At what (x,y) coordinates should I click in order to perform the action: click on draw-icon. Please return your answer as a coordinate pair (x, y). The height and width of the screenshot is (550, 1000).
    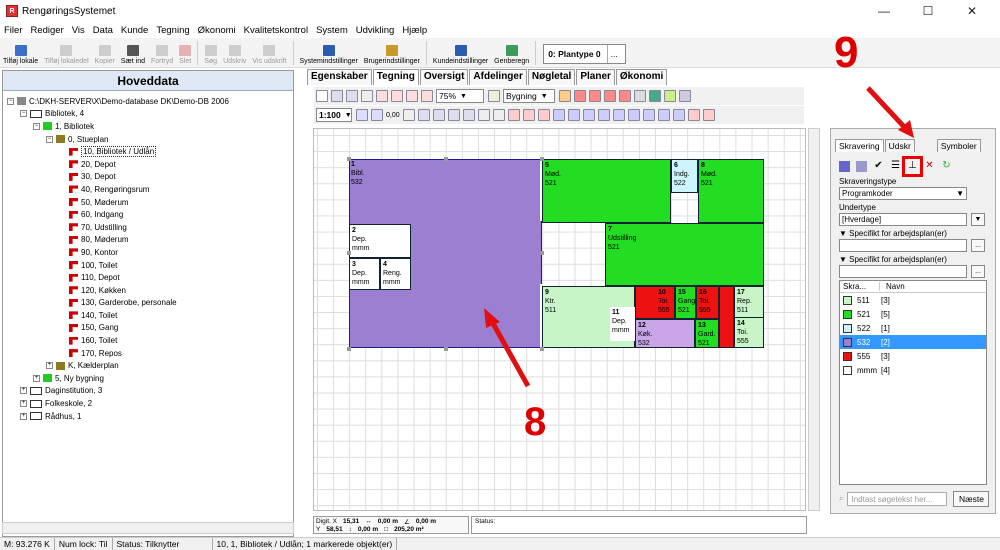
    Looking at the image, I should click on (336, 96).